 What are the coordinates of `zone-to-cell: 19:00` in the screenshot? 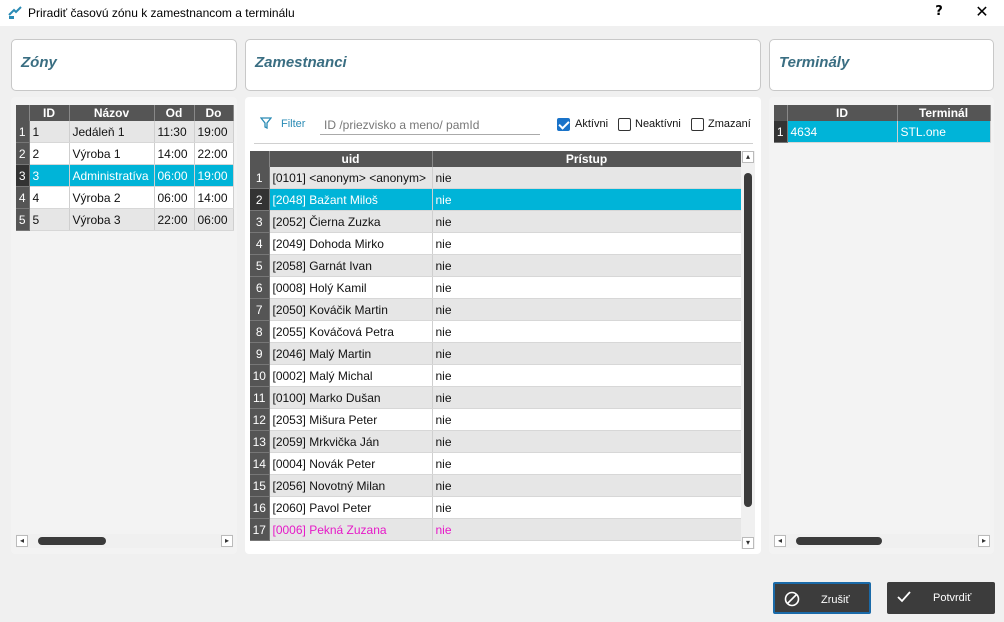 It's located at (214, 132).